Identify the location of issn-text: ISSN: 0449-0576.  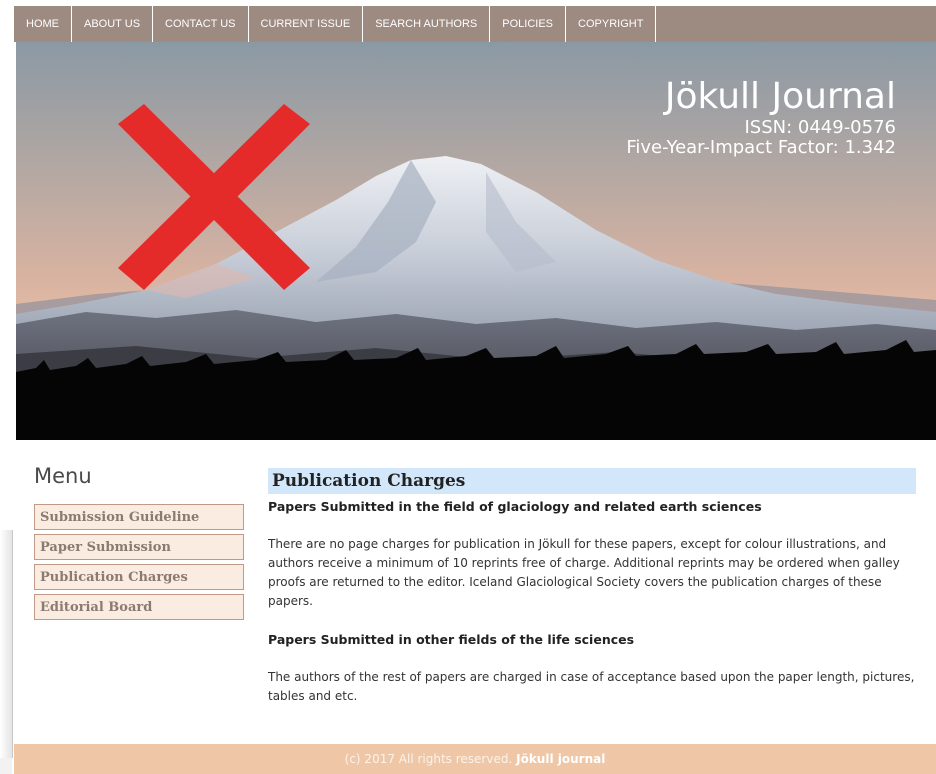
(820, 127).